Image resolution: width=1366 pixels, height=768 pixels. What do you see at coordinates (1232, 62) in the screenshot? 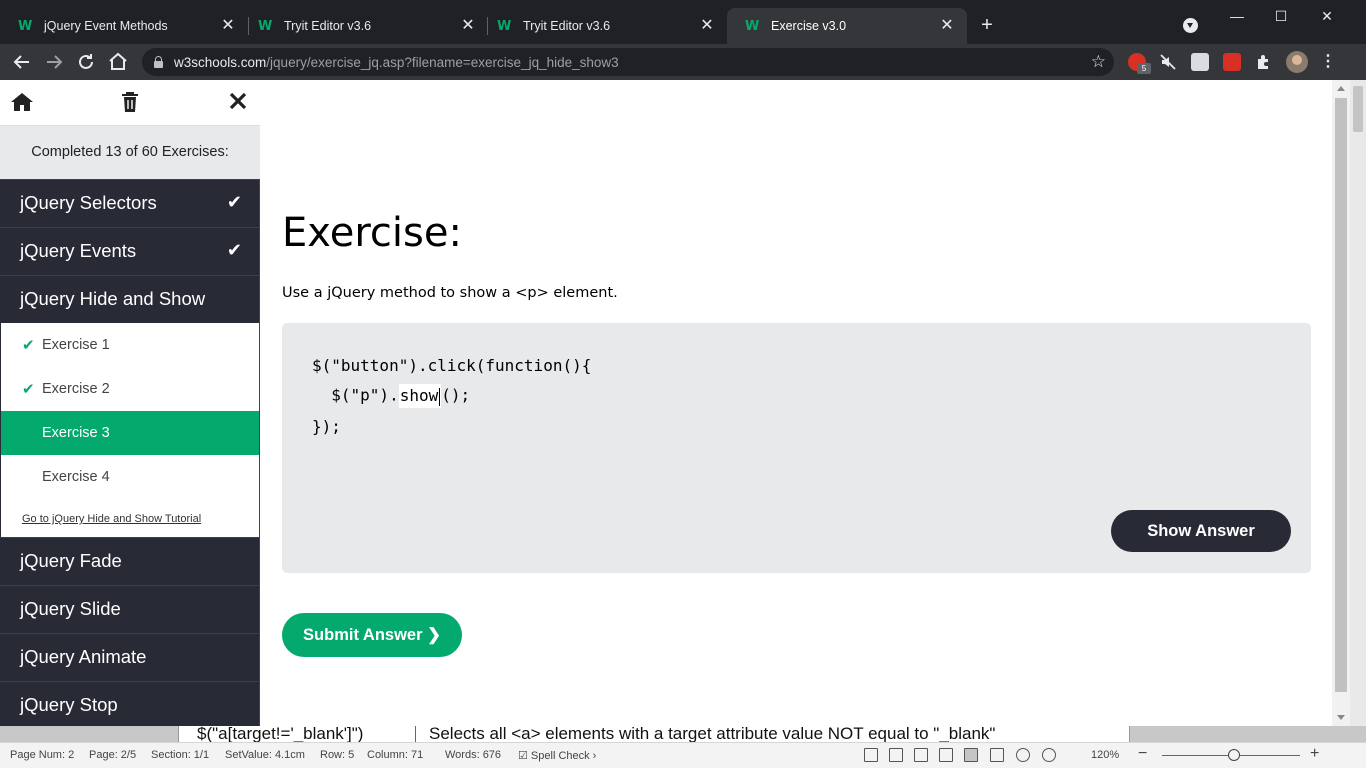
I see `video-extension-icon` at bounding box center [1232, 62].